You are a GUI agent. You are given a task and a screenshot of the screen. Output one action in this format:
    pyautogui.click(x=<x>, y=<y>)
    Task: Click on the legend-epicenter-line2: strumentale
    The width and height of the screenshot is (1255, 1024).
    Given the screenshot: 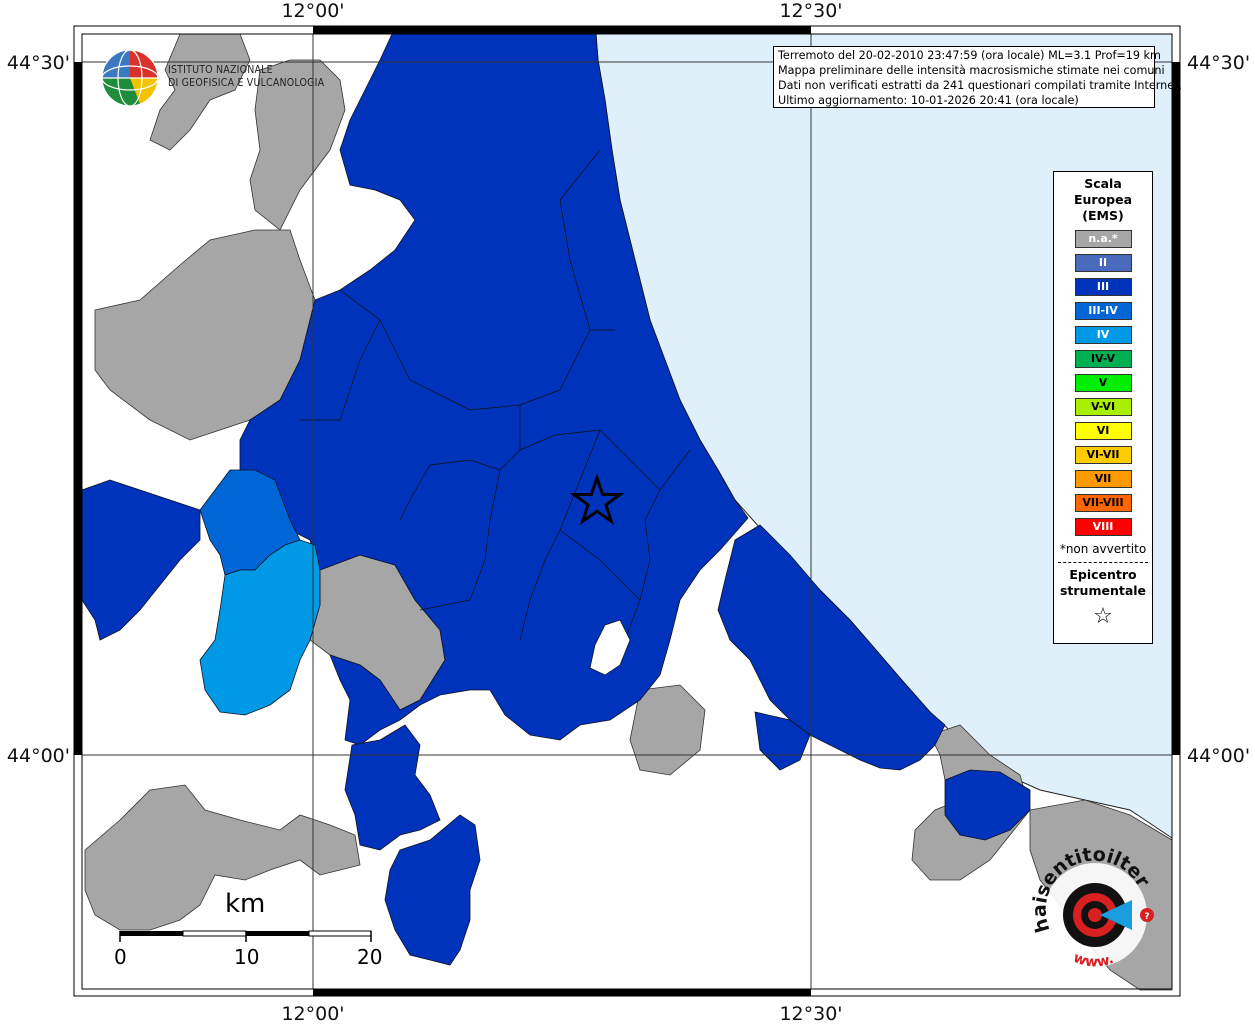 What is the action you would take?
    pyautogui.click(x=1103, y=590)
    